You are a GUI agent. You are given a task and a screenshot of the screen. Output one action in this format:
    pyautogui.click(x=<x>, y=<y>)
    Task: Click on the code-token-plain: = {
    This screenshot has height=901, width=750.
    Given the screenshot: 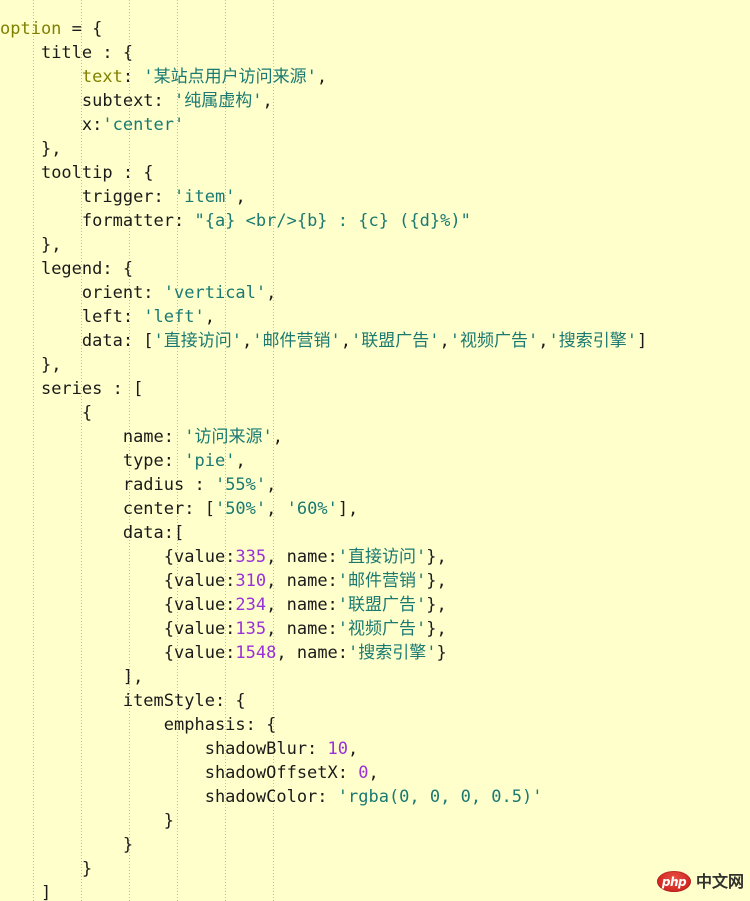 What is the action you would take?
    pyautogui.click(x=82, y=29)
    